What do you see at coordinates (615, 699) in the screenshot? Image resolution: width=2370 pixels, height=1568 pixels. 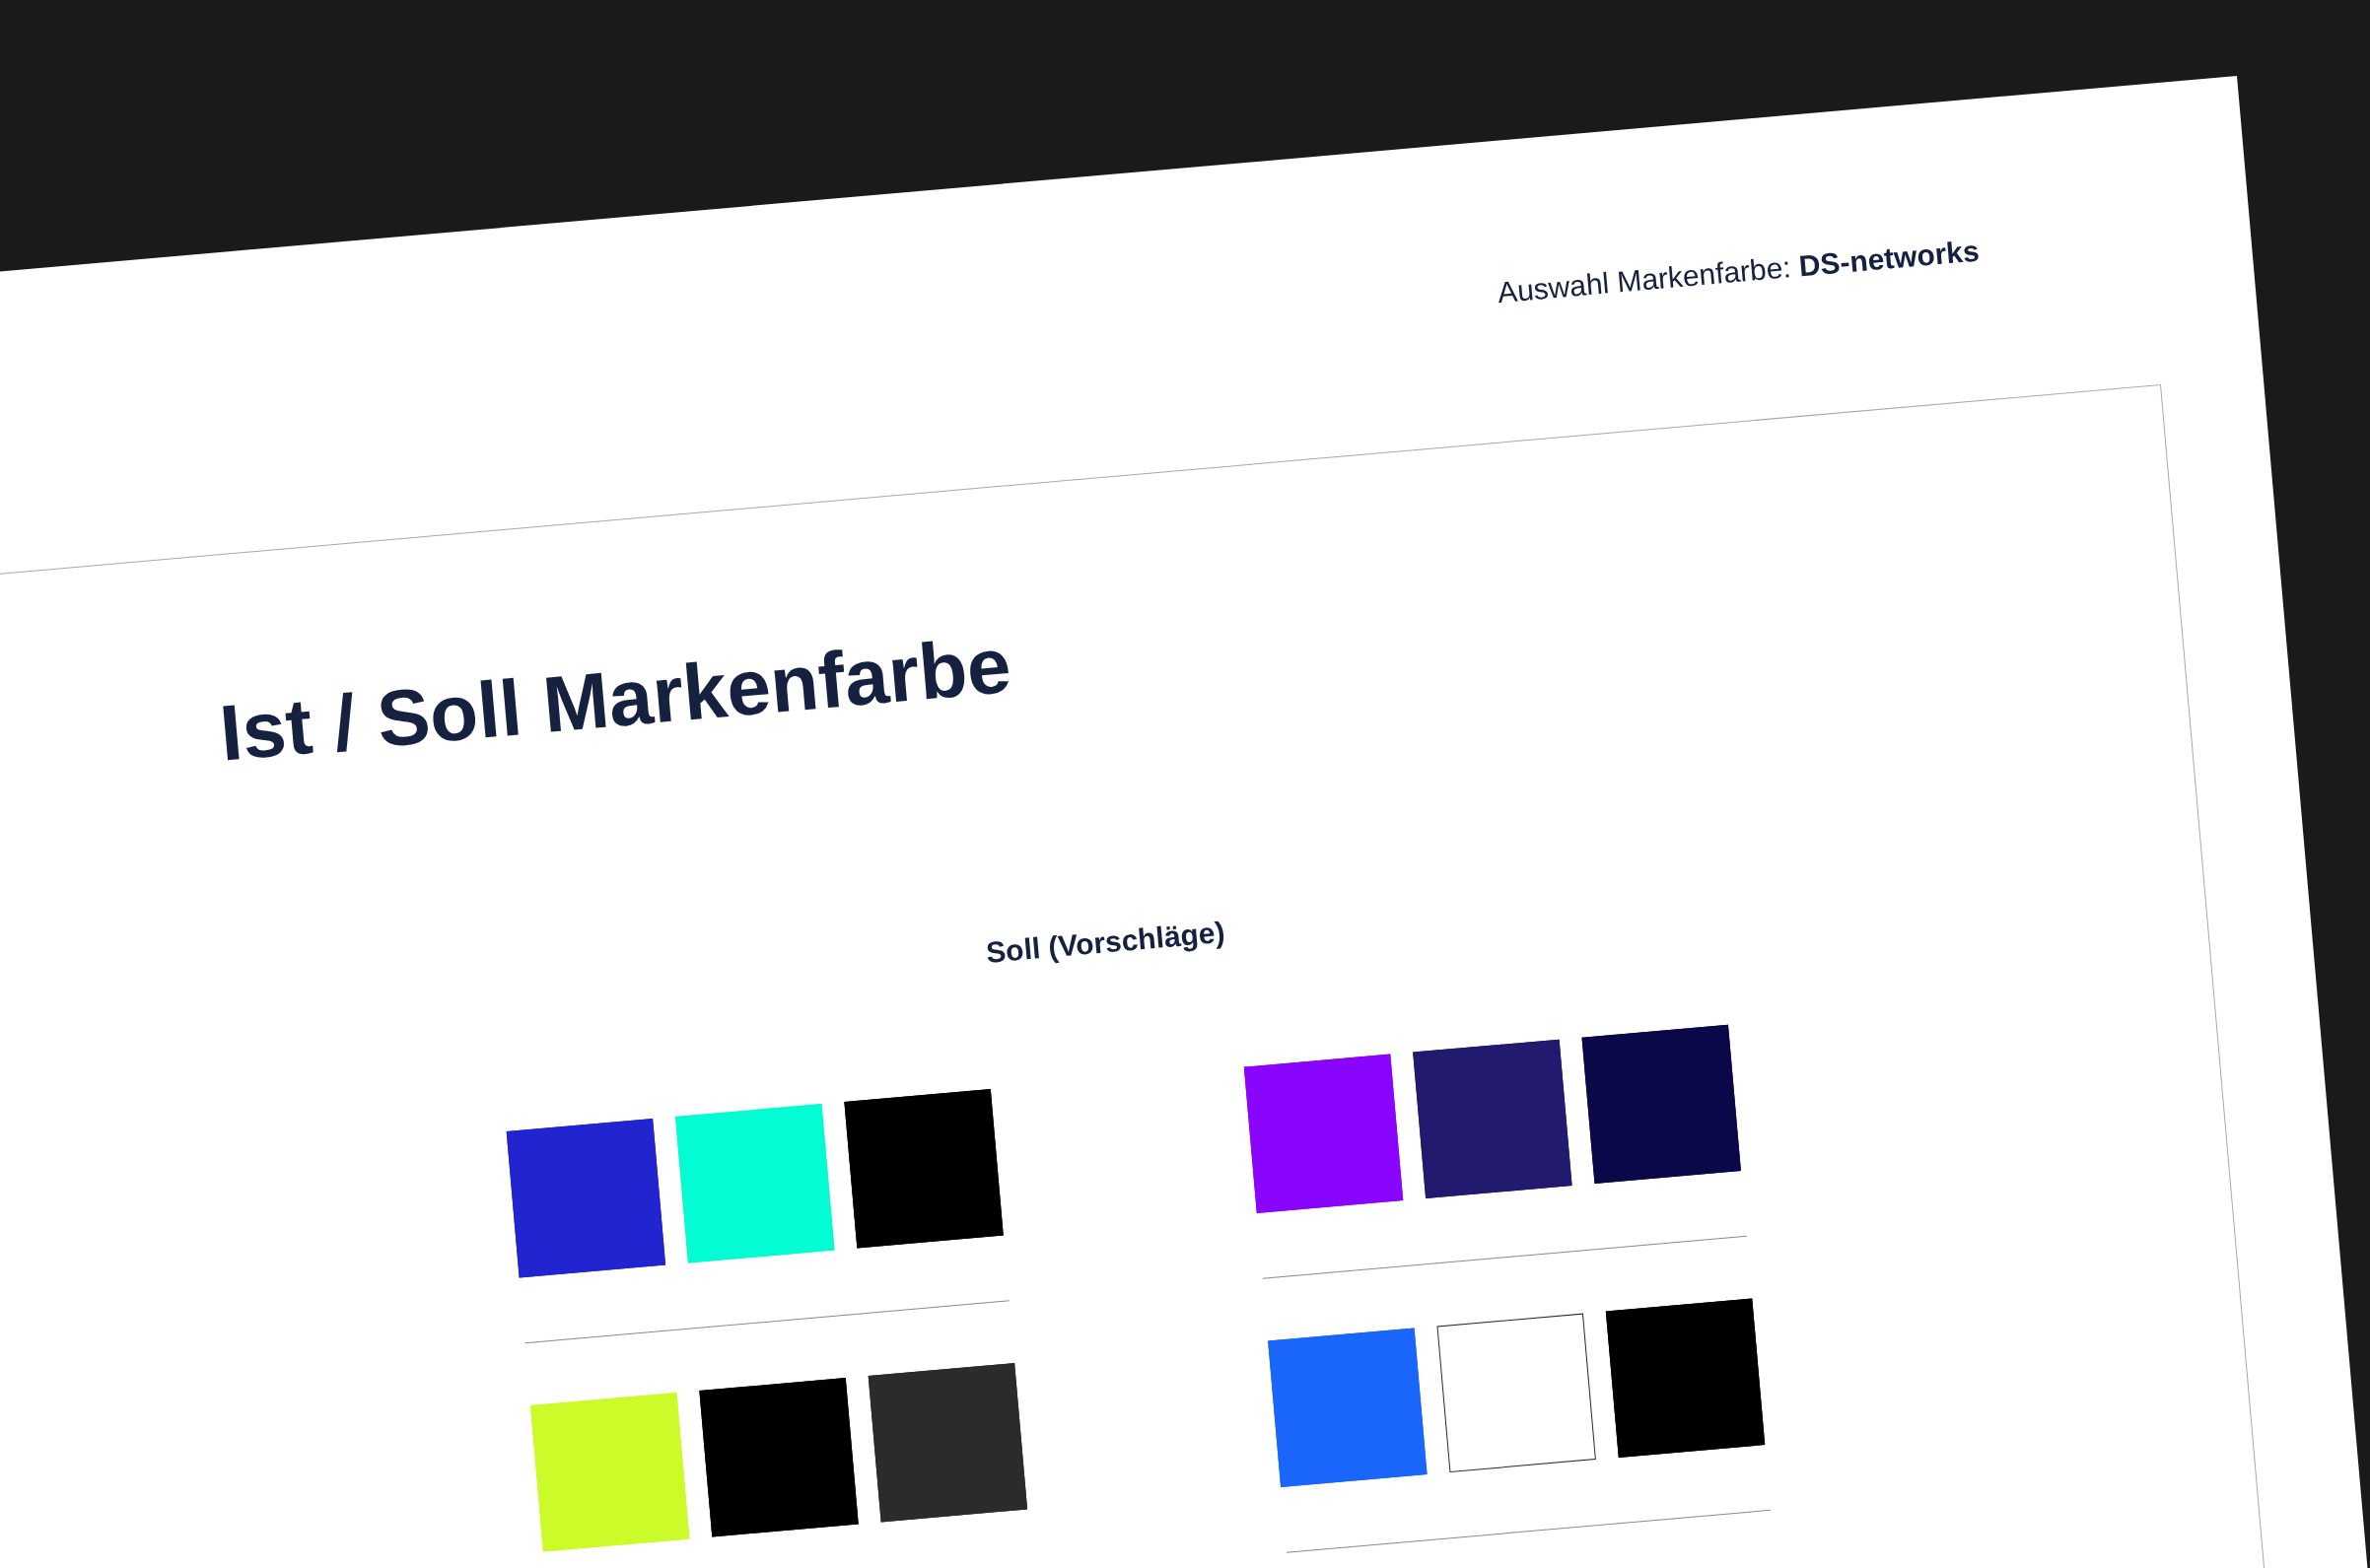 I see `page-title: Ist / Soll Markenfarbe` at bounding box center [615, 699].